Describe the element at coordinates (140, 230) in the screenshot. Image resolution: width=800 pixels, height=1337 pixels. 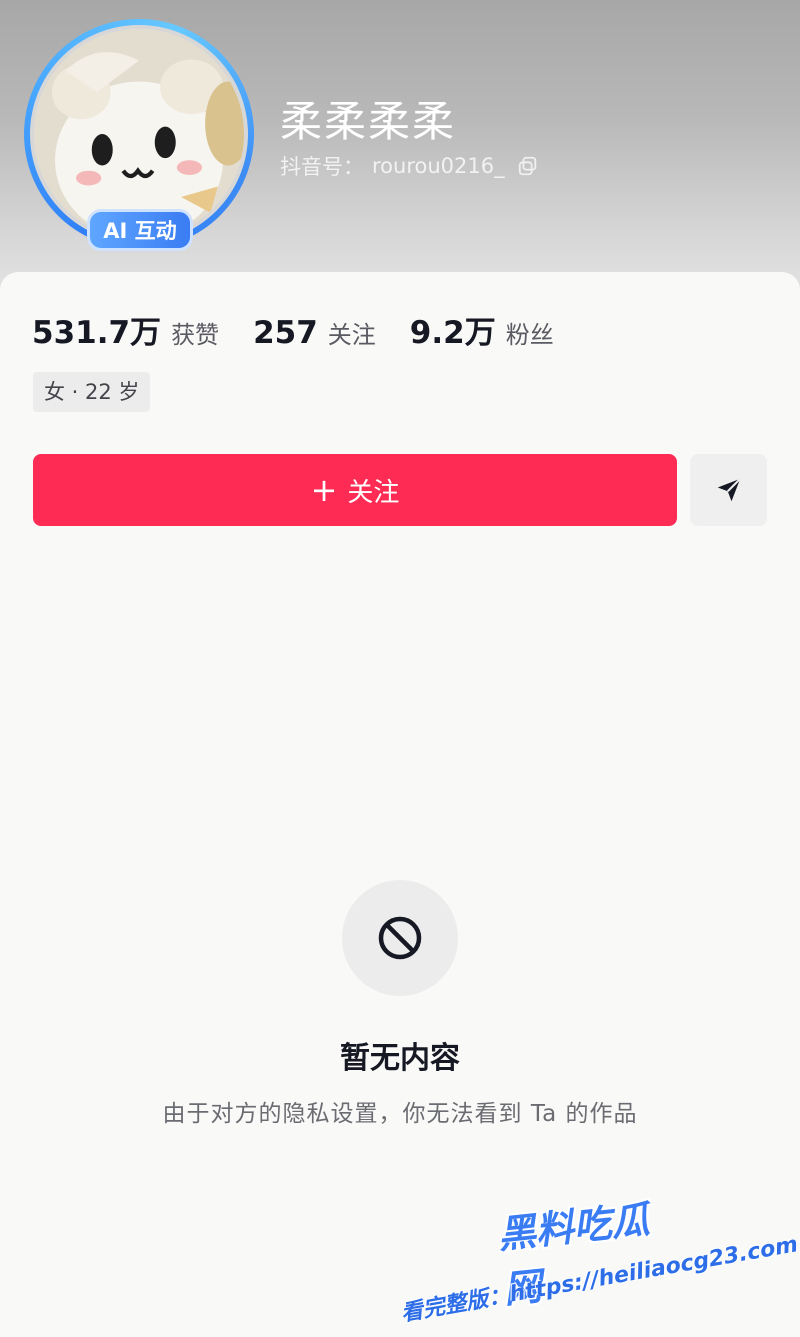
I see `ai-interaction-badge: AI 互动` at that location.